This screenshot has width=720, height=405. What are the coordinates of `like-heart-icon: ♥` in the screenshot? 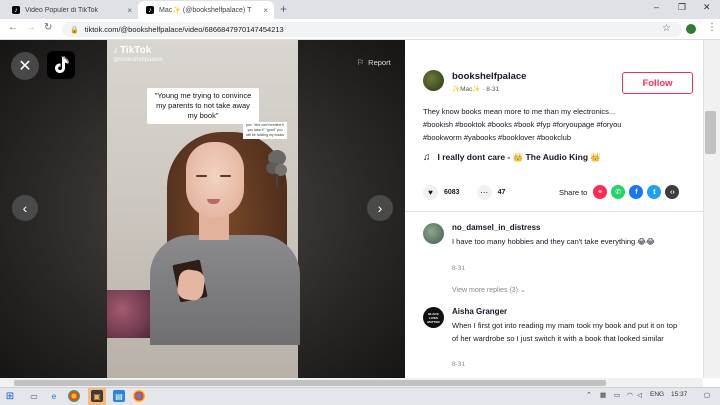 It's located at (430, 192).